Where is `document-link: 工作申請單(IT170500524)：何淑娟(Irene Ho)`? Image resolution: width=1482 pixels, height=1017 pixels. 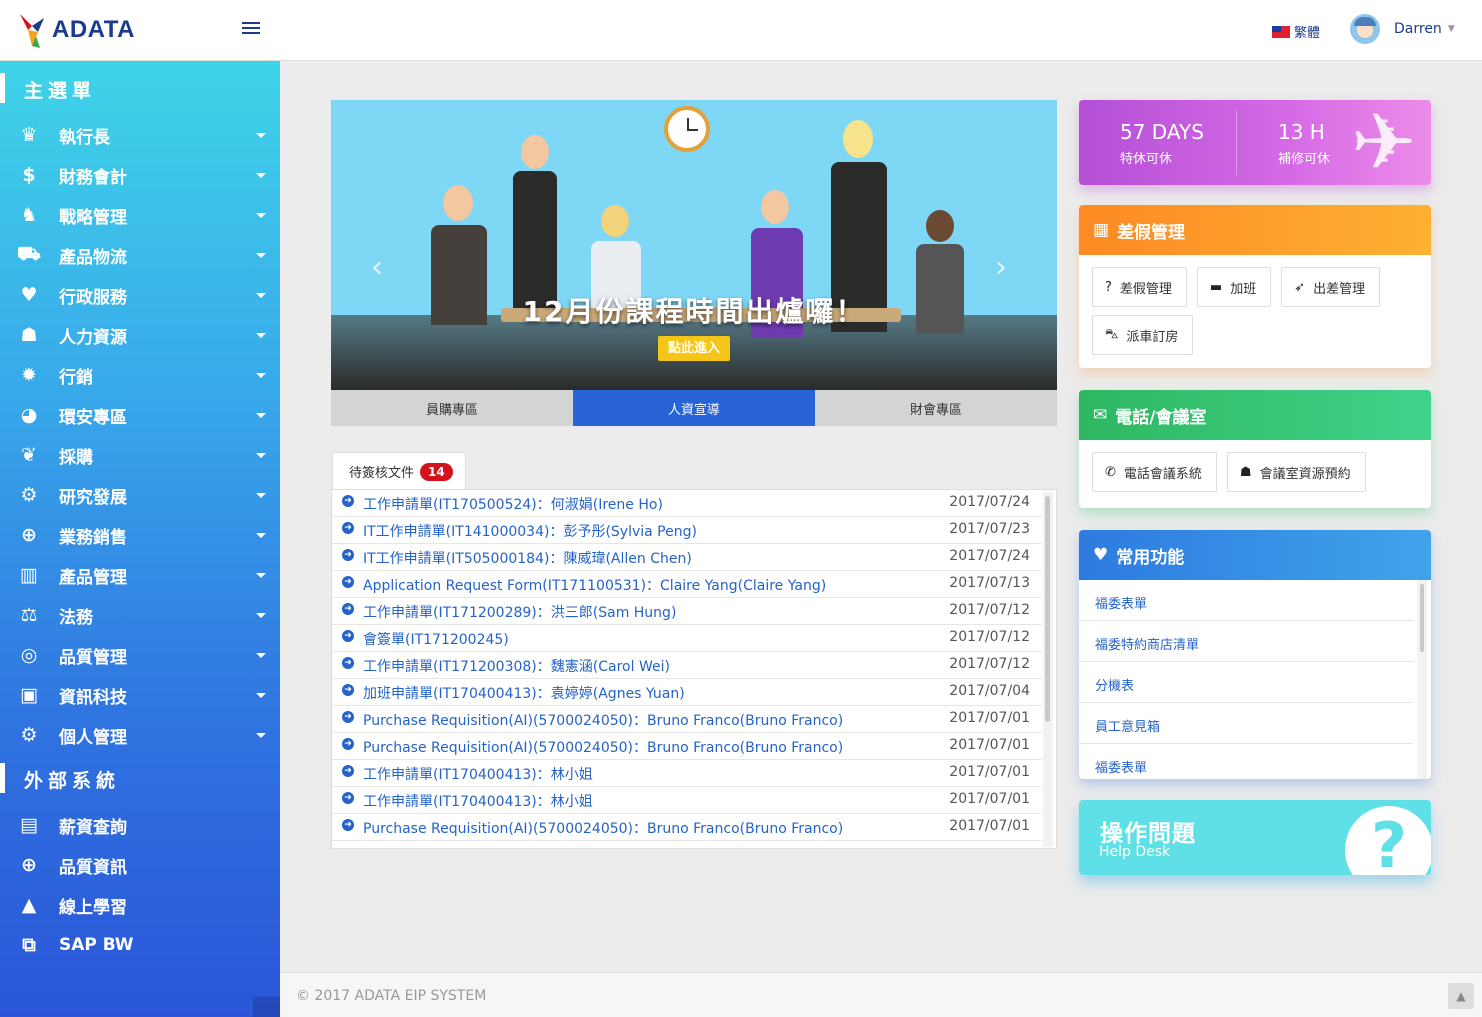 document-link: 工作申請單(IT170500524)：何淑娟(Irene Ho) is located at coordinates (513, 504).